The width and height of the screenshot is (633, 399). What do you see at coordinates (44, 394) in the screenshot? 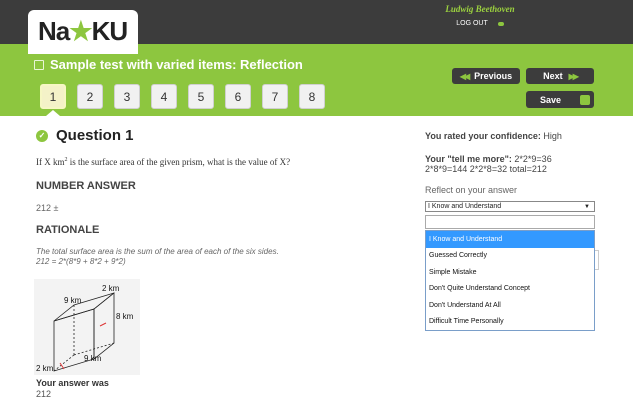
I see `your-answer-value: 212` at bounding box center [44, 394].